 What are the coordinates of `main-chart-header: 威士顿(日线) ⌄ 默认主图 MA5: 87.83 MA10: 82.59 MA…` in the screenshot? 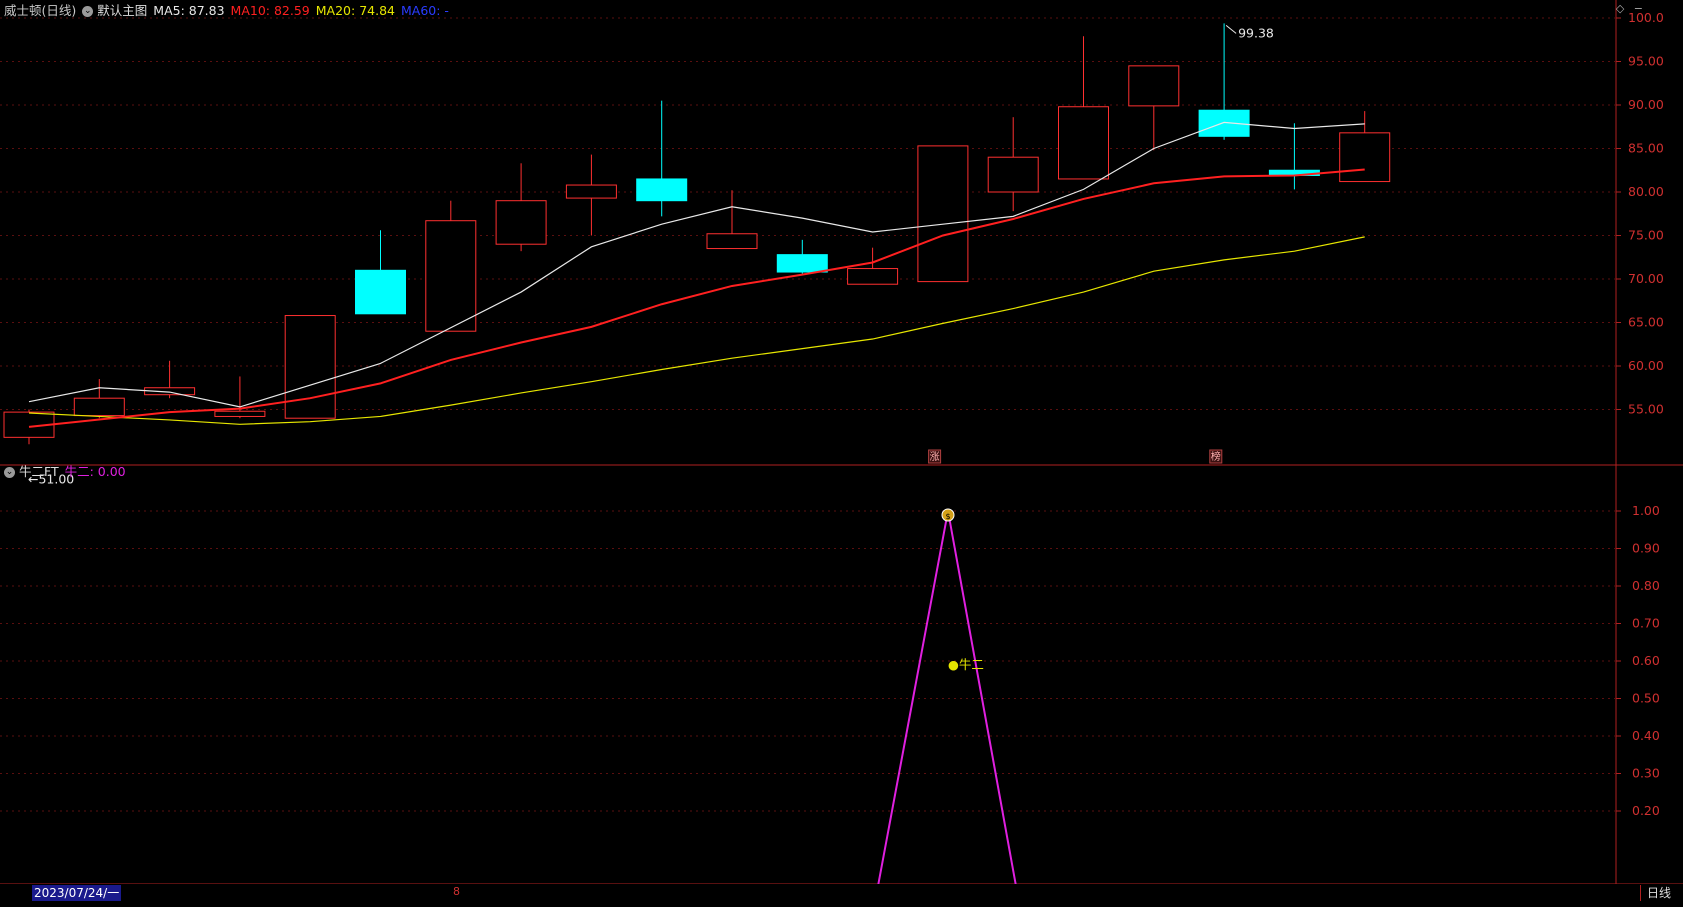 It's located at (229, 11).